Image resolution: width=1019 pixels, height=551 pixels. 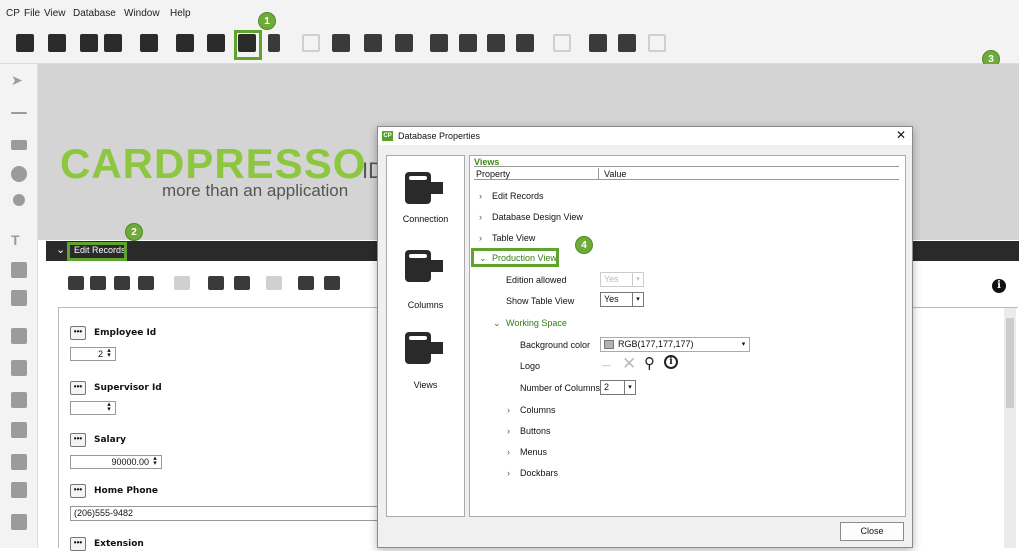 I want to click on last-record-icon, so click(x=146, y=283).